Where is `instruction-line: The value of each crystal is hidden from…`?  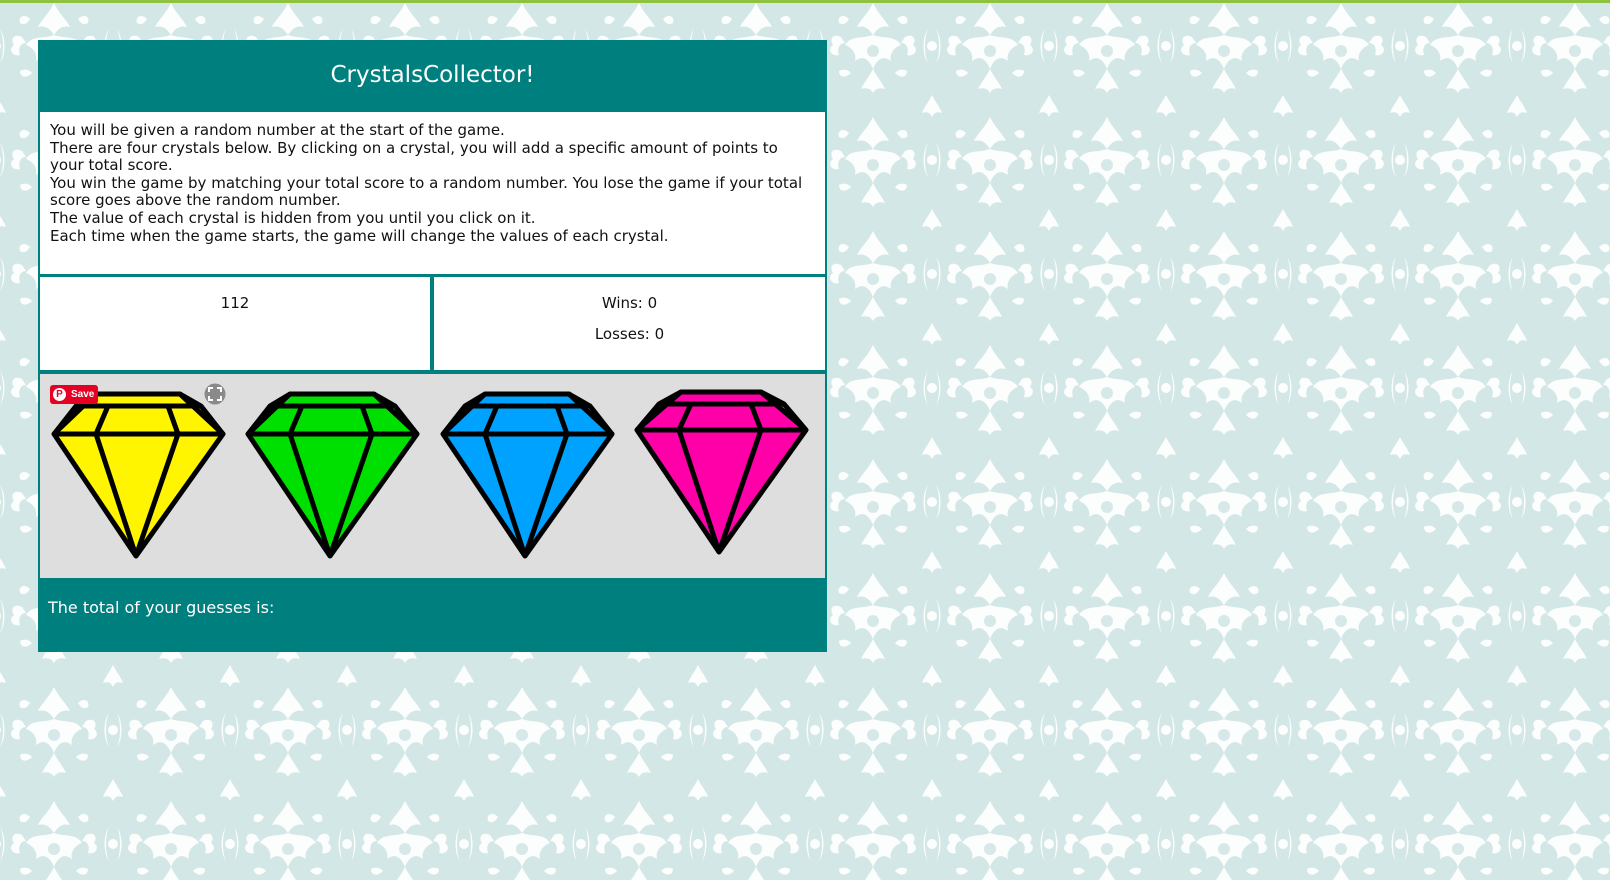
instruction-line: The value of each crystal is hidden from… is located at coordinates (293, 217).